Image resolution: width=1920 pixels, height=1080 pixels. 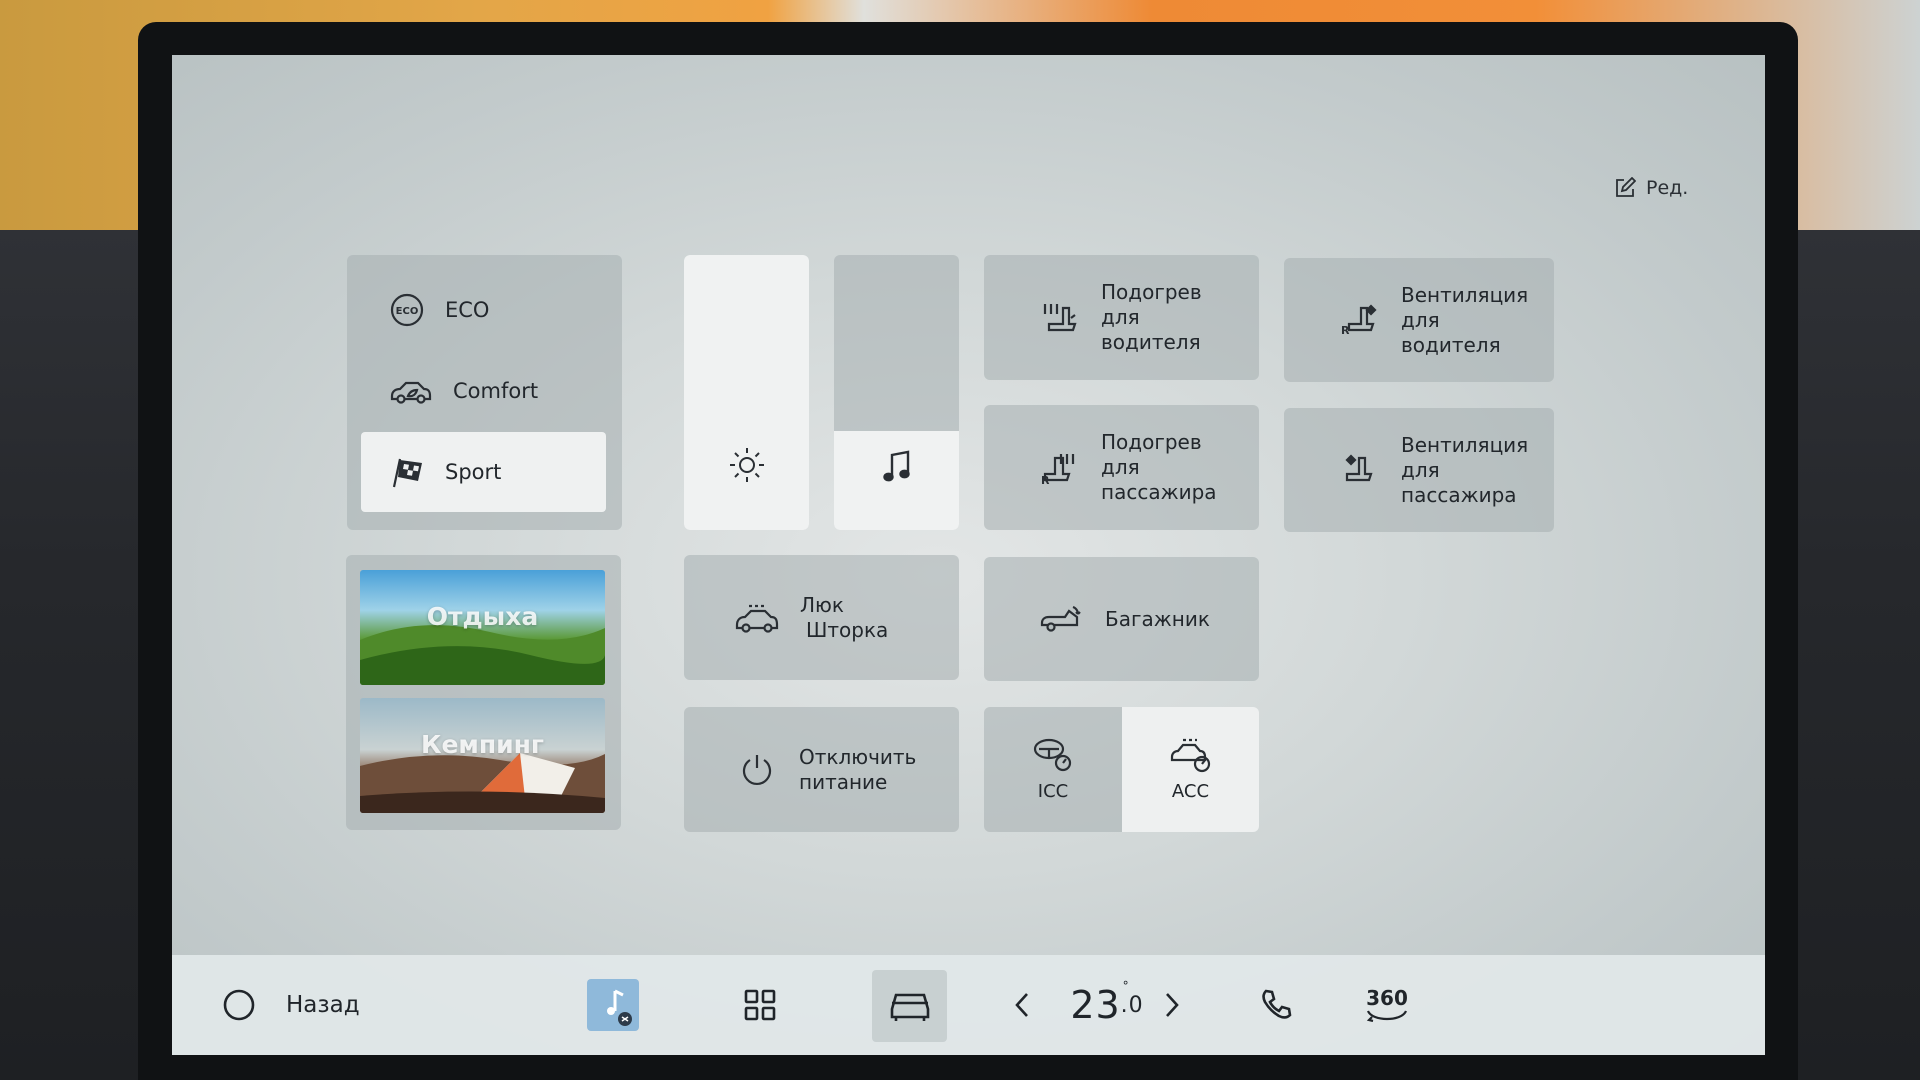 I want to click on drive-mode-panel: ECO ECO Comfort Sport, so click(x=484, y=392).